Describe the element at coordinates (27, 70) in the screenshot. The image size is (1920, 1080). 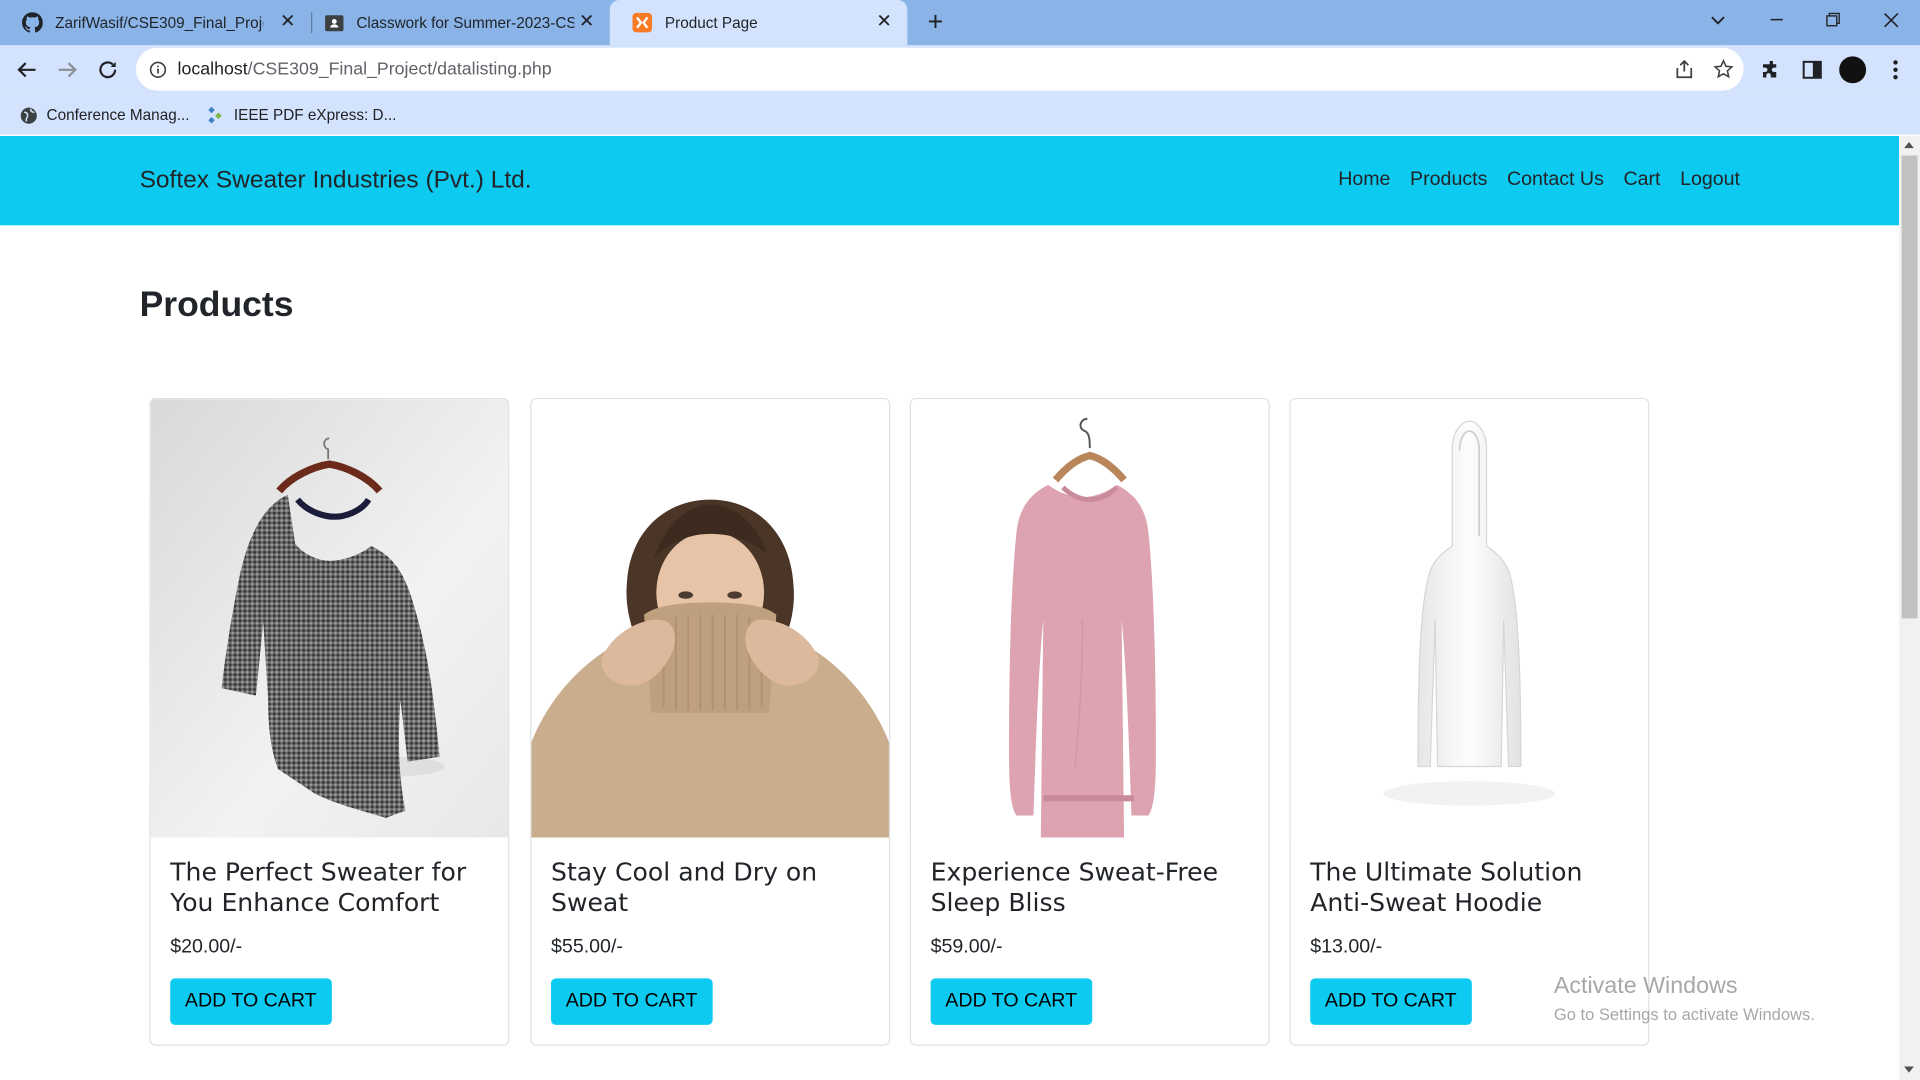
I see `back-icon` at that location.